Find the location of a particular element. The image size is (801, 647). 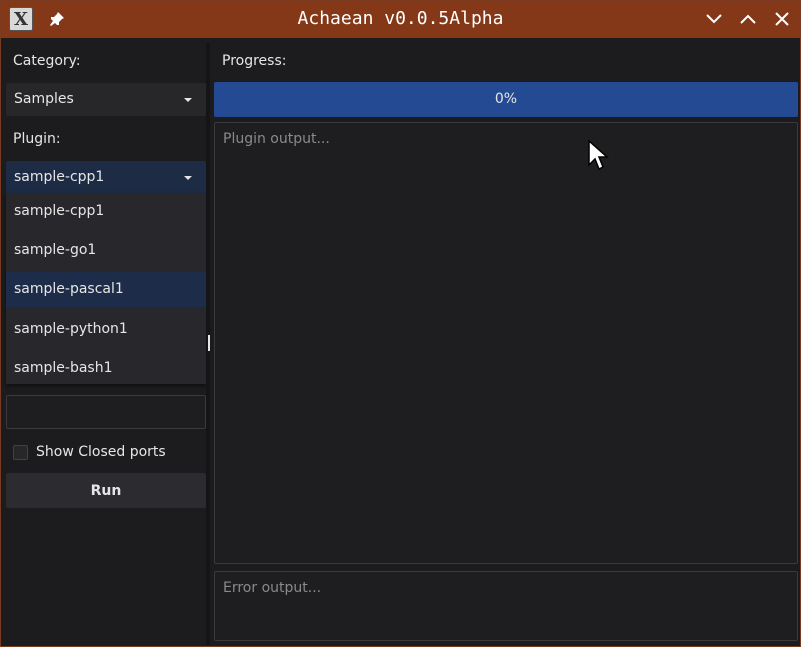

dropdown-item-sample-bash1: sample-bash1 is located at coordinates (106, 368).